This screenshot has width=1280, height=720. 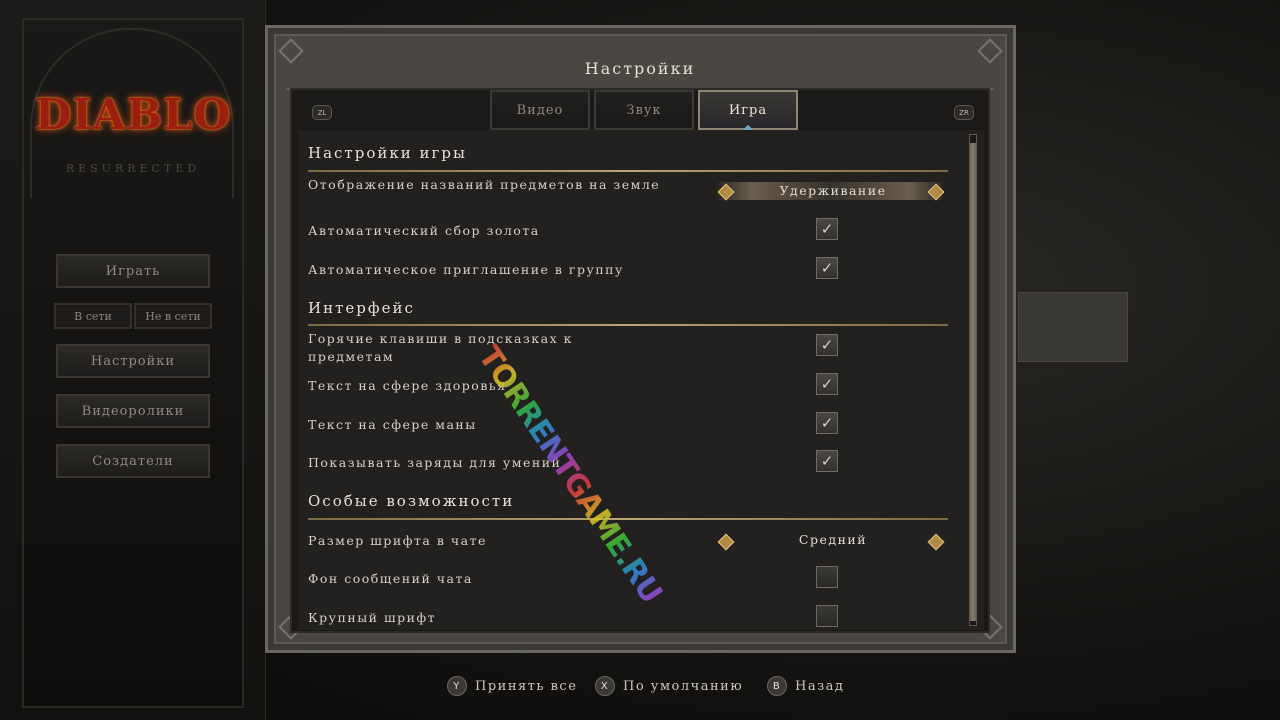 I want to click on dialog-header: Настройки, so click(x=640, y=69).